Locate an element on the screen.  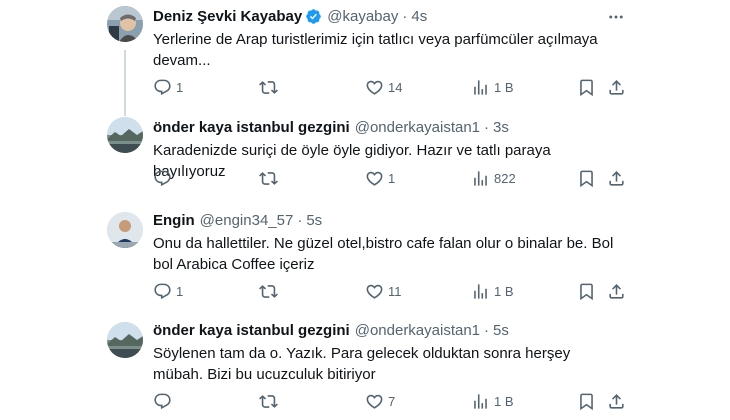
avatar-engin is located at coordinates (125, 230).